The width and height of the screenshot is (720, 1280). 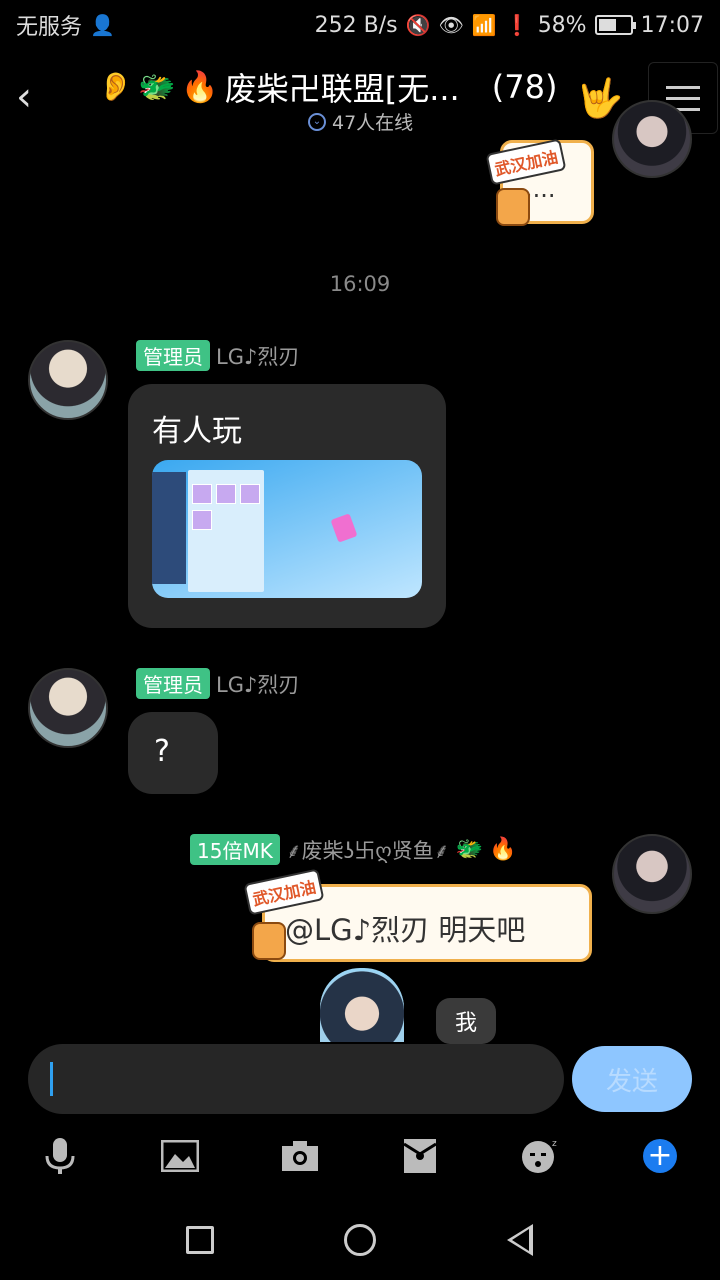 What do you see at coordinates (197, 431) in the screenshot?
I see `message-text: 有人玩` at bounding box center [197, 431].